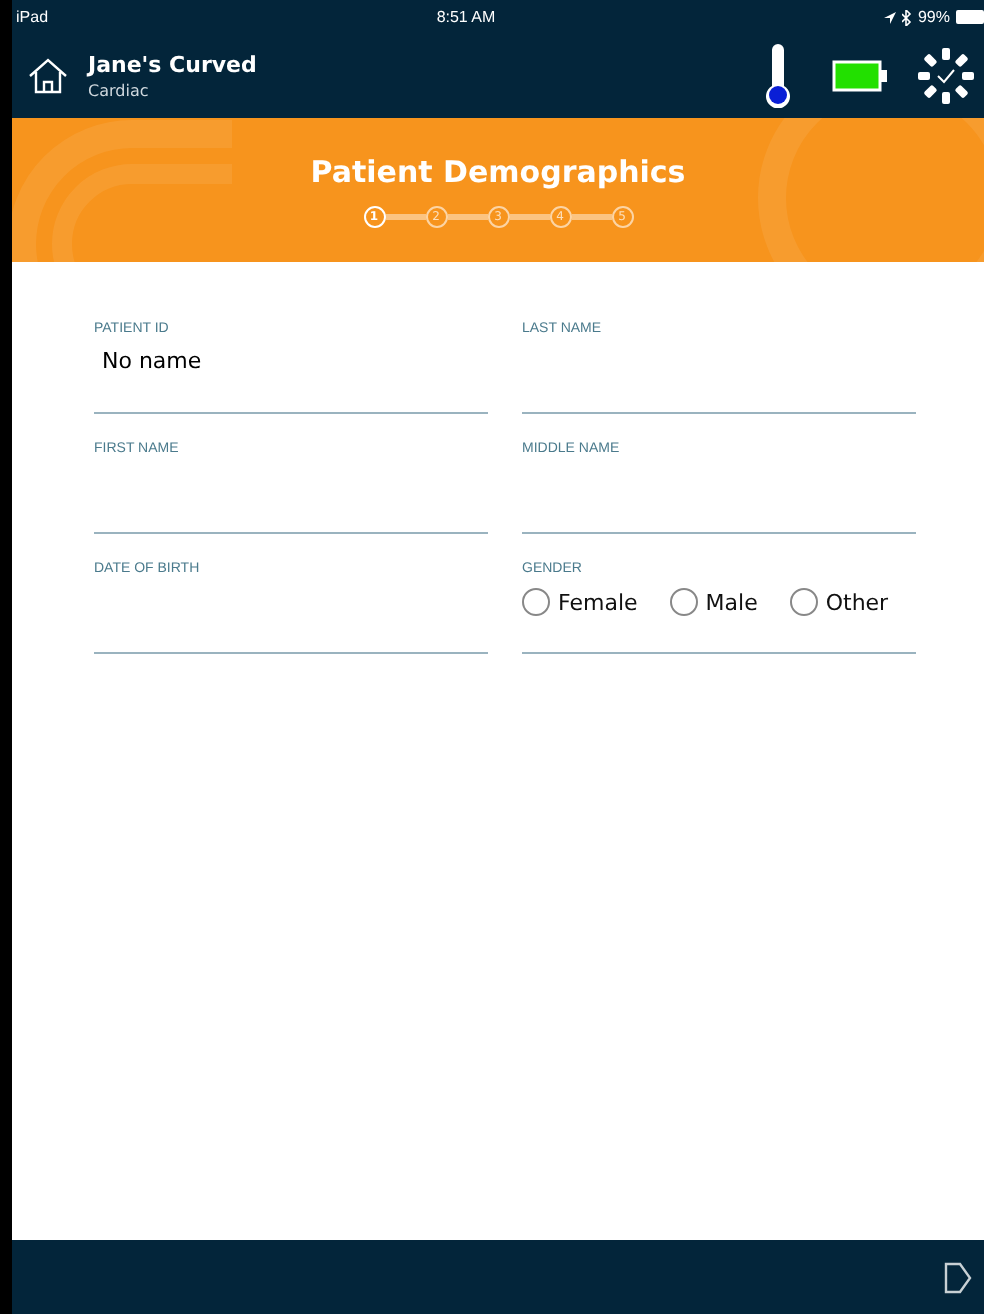 The image size is (984, 1314). What do you see at coordinates (173, 65) in the screenshot?
I see `patient-name: Jane's Curved` at bounding box center [173, 65].